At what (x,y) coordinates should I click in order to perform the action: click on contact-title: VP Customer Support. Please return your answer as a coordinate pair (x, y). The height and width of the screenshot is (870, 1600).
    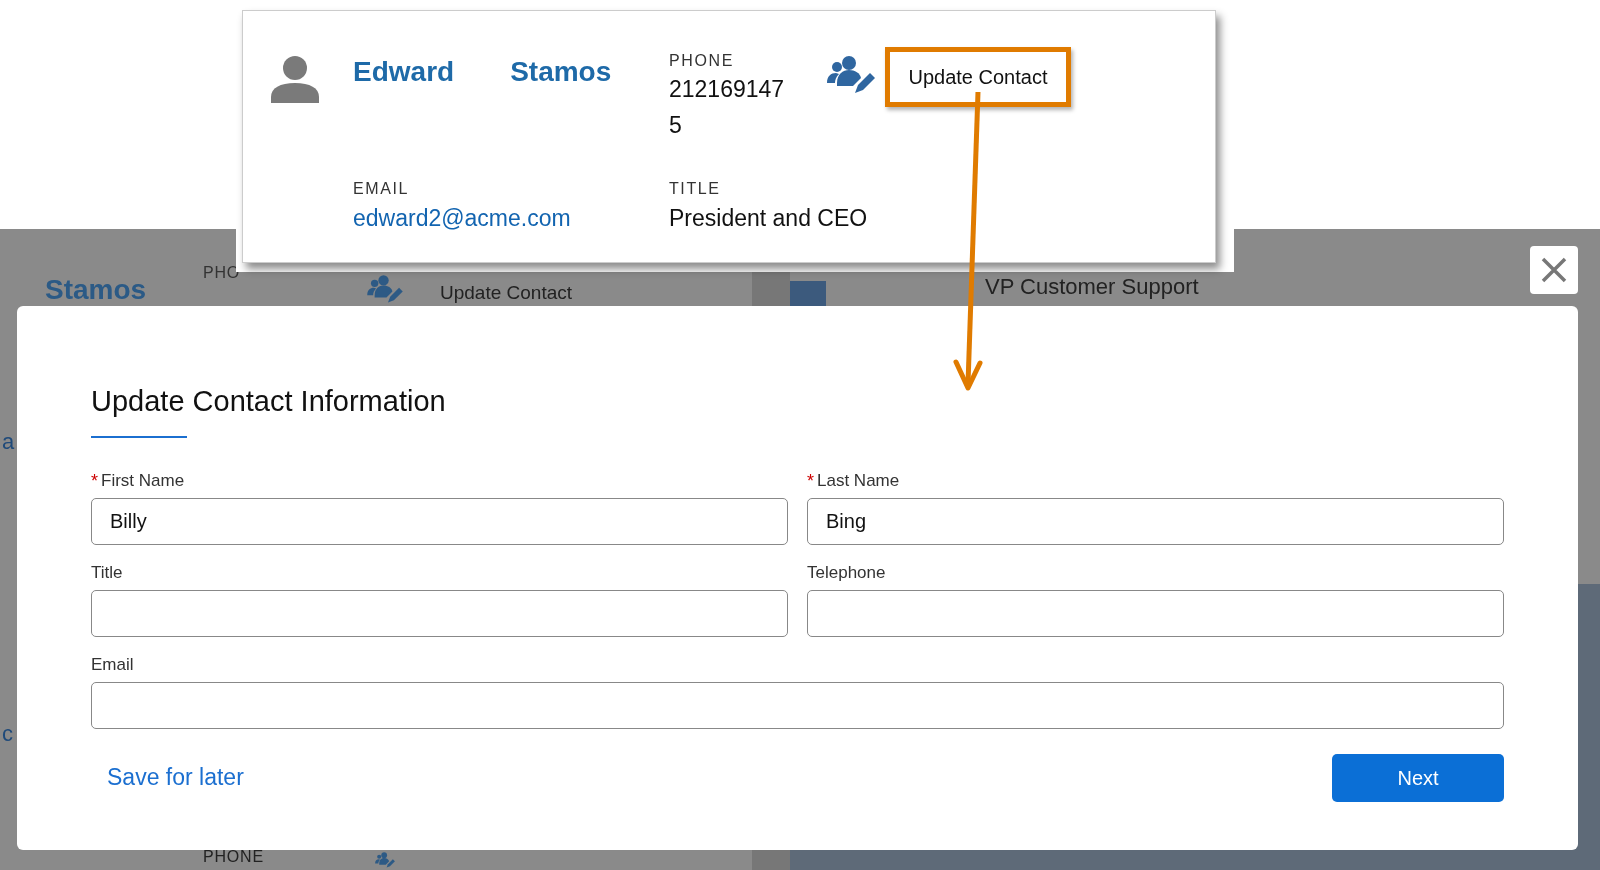
    Looking at the image, I should click on (1092, 287).